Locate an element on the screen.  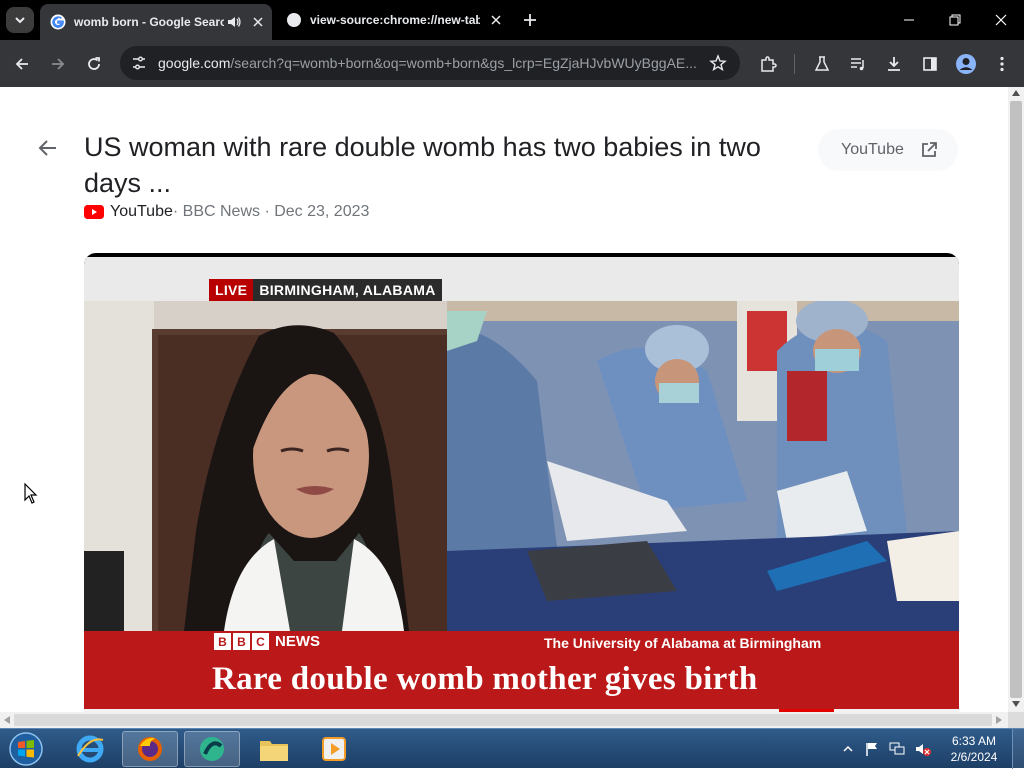
scroll-up-icon is located at coordinates (1016, 93).